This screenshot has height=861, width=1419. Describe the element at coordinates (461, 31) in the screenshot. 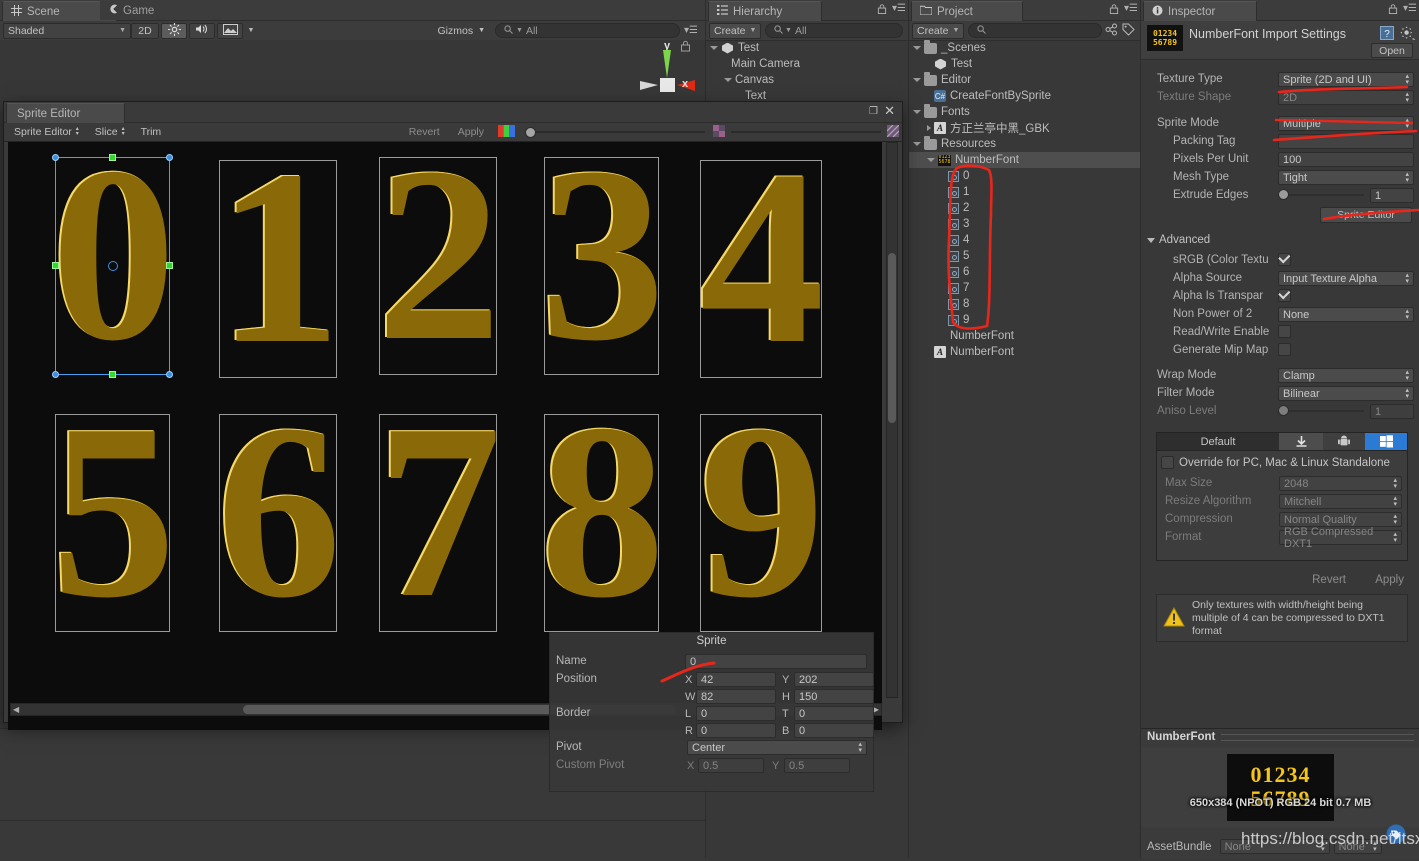

I see `gizmos-dropdown: Gizmos ▼` at that location.